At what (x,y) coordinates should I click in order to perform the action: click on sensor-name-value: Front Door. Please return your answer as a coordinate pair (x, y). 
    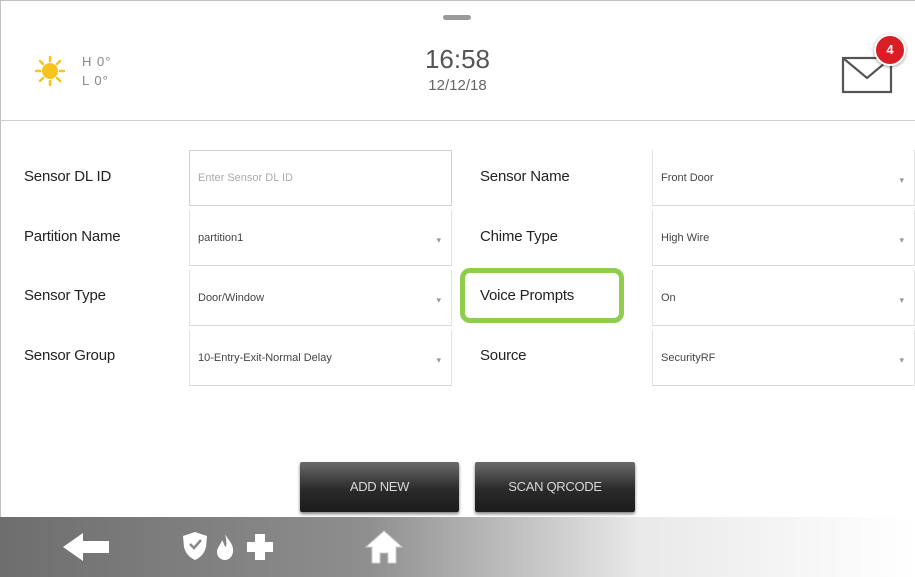
    Looking at the image, I should click on (687, 177).